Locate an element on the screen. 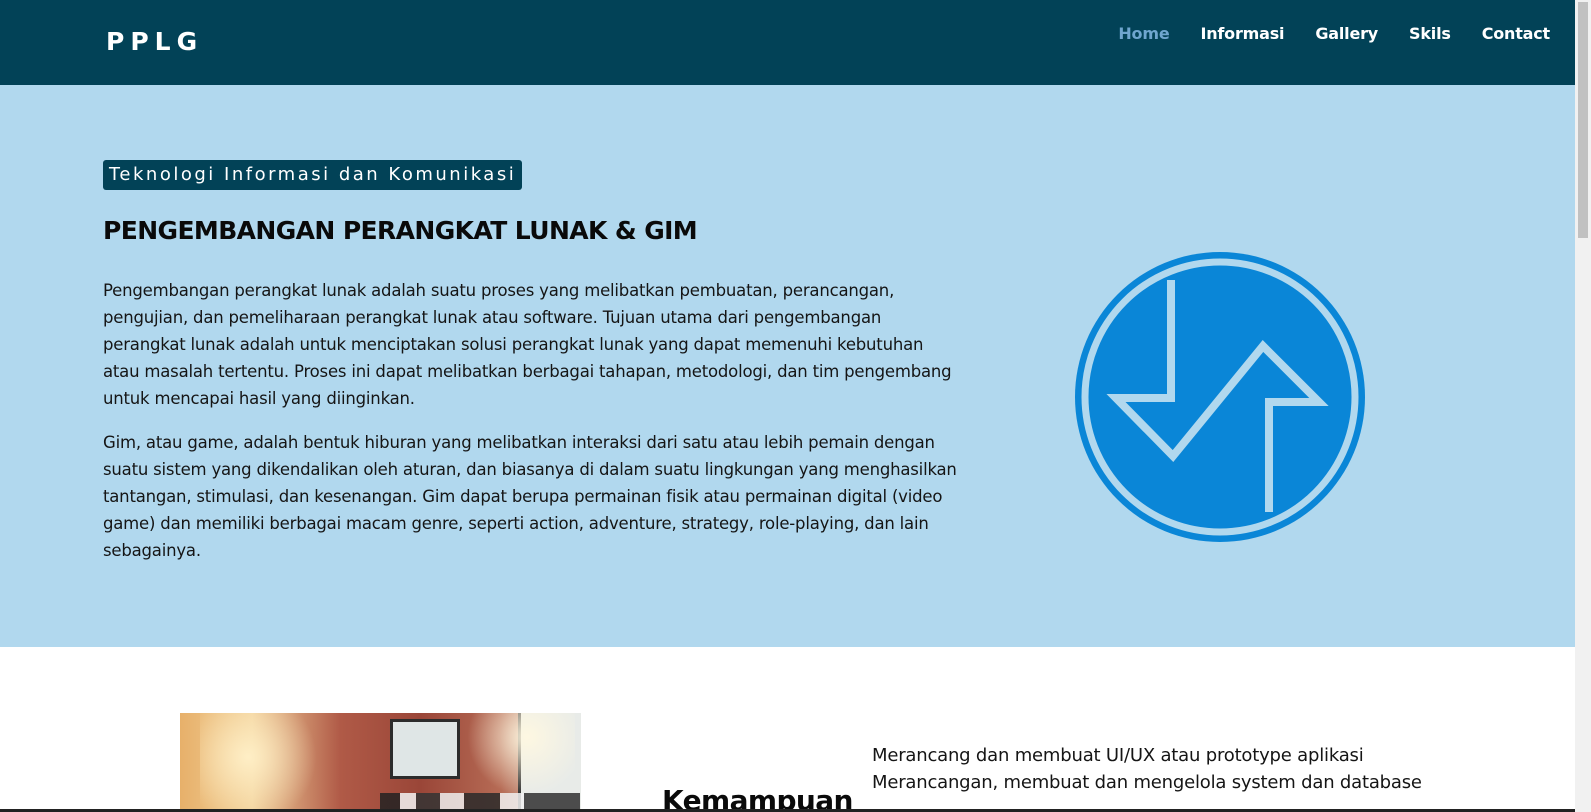 Image resolution: width=1591 pixels, height=812 pixels. scrollbar-thumb is located at coordinates (1583, 120).